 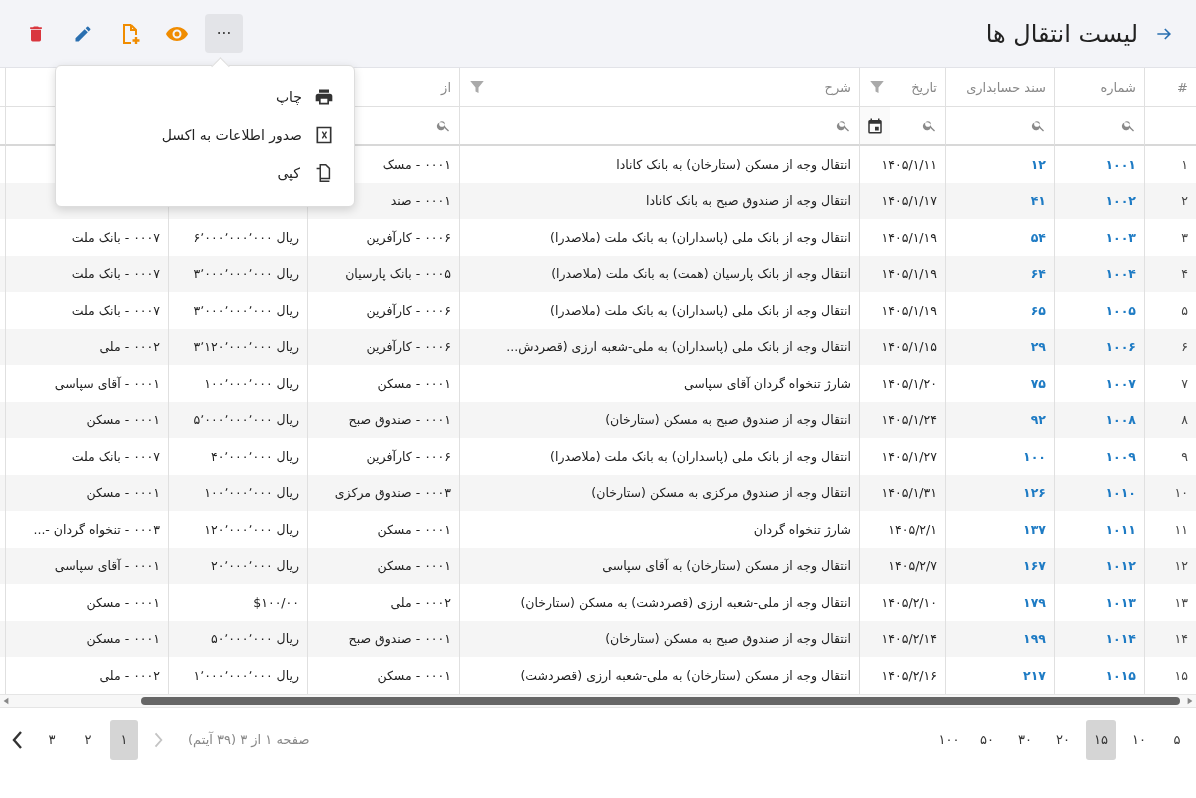 I want to click on link-cell: ۹۲, so click(x=1038, y=420).